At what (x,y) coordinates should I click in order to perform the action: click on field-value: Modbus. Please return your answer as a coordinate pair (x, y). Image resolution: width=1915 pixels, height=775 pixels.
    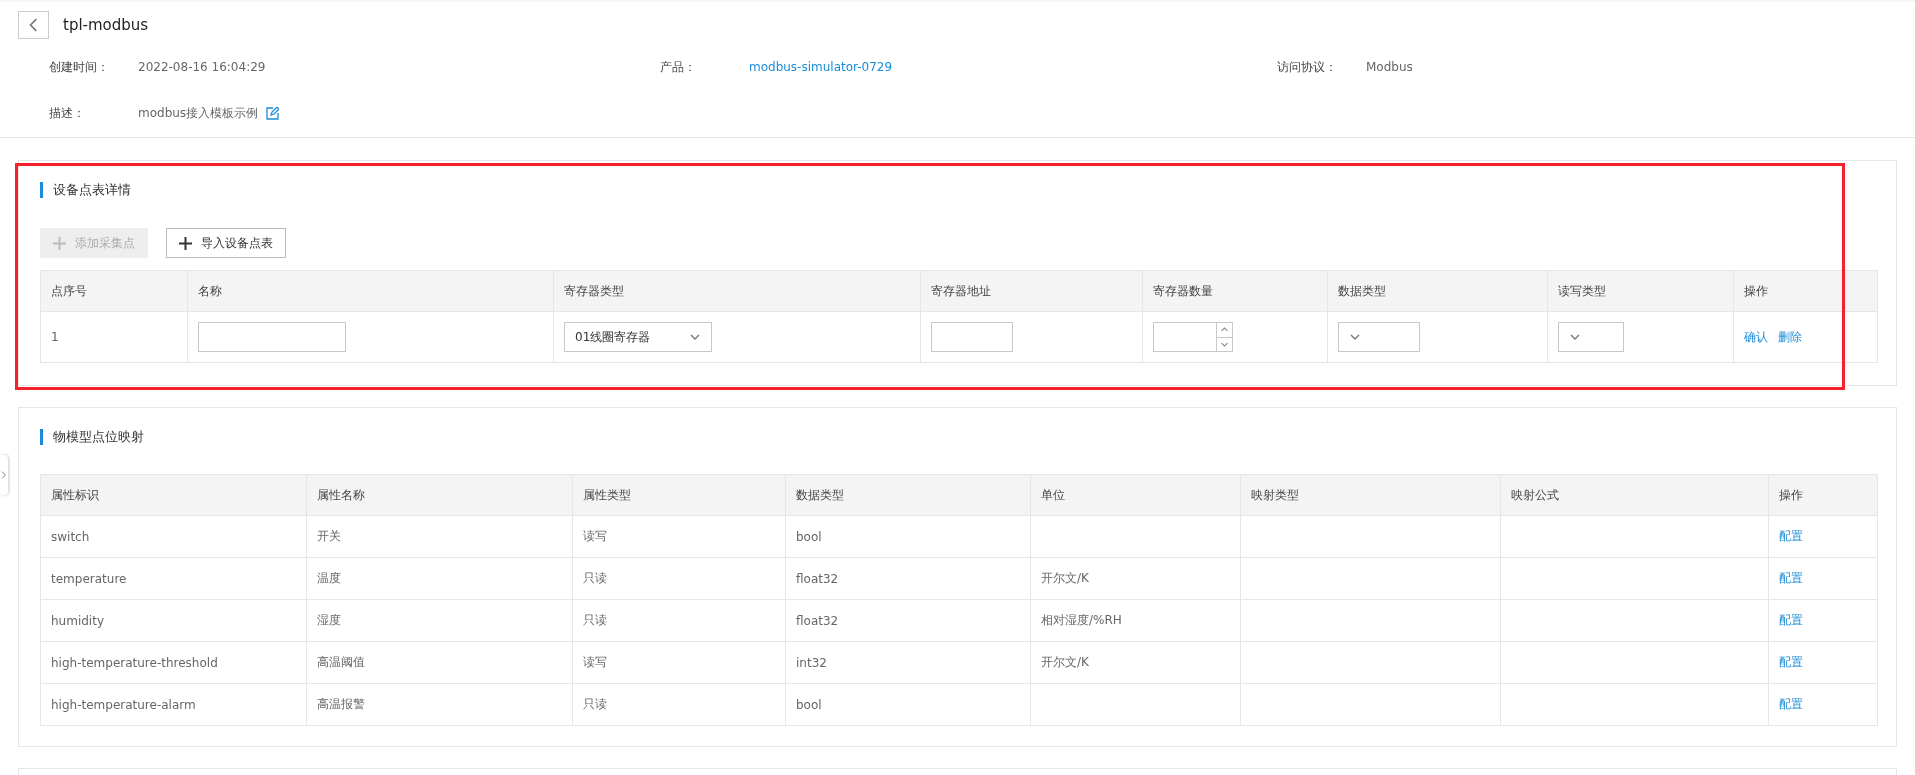
    Looking at the image, I should click on (1389, 67).